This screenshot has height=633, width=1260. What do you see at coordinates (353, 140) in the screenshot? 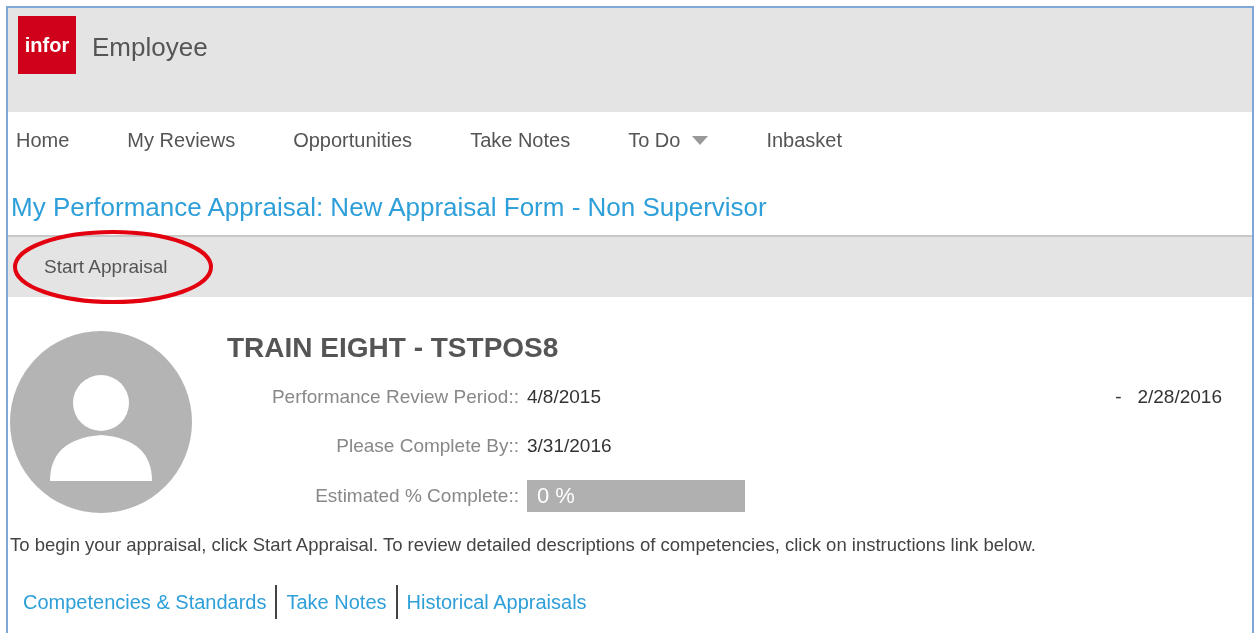
I see `nav-link: Opportunities` at bounding box center [353, 140].